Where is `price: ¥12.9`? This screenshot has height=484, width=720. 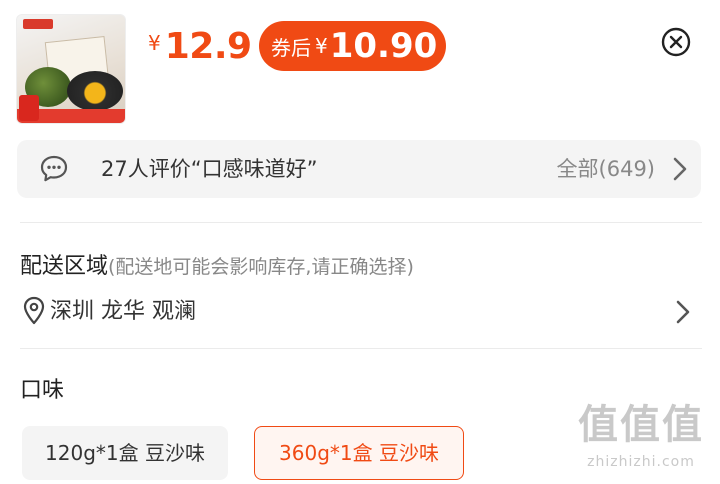
price: ¥12.9 is located at coordinates (200, 46).